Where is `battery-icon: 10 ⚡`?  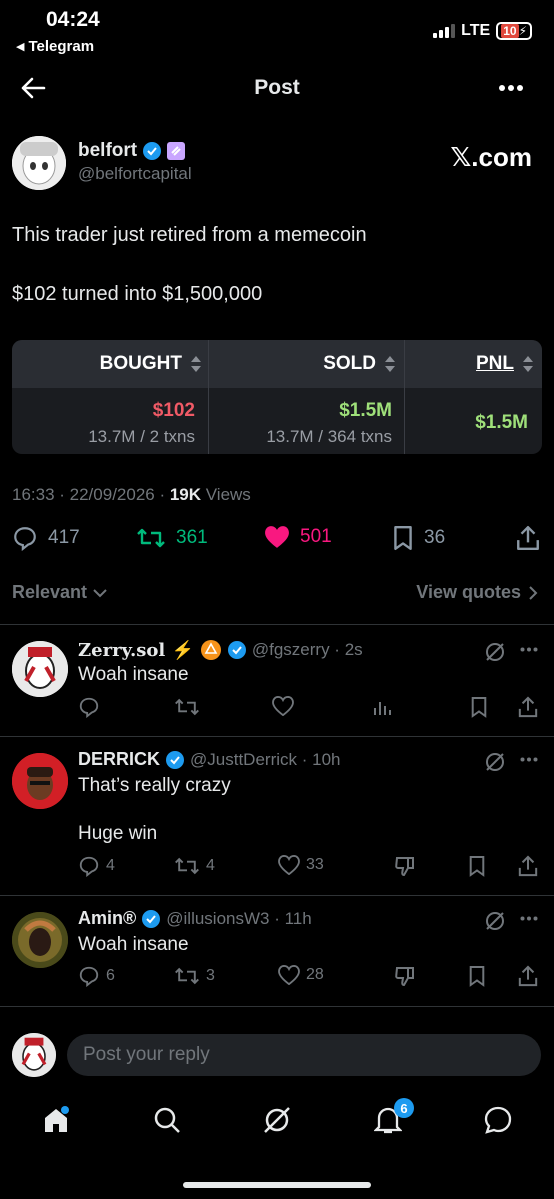
battery-icon: 10 ⚡ is located at coordinates (514, 31).